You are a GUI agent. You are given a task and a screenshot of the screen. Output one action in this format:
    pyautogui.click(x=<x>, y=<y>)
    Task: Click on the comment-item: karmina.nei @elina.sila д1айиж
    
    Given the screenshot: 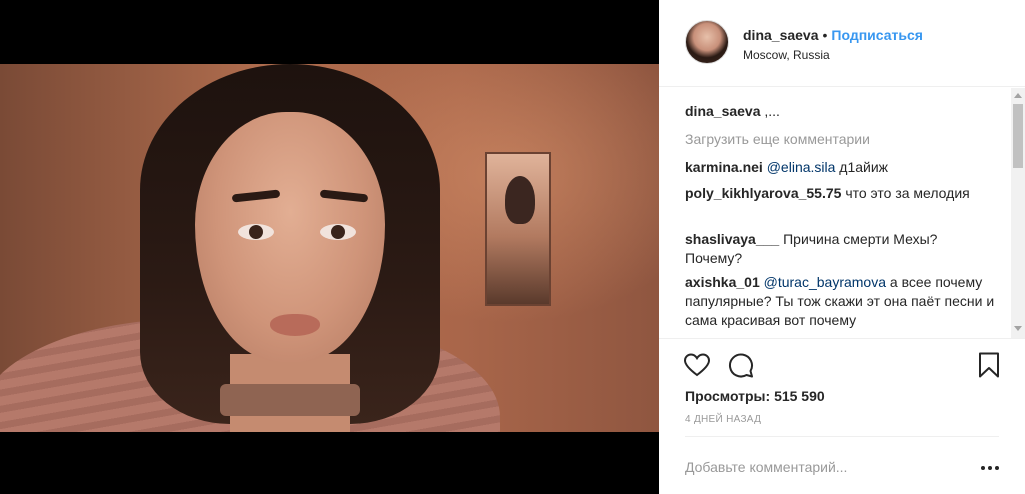 What is the action you would take?
    pyautogui.click(x=840, y=167)
    